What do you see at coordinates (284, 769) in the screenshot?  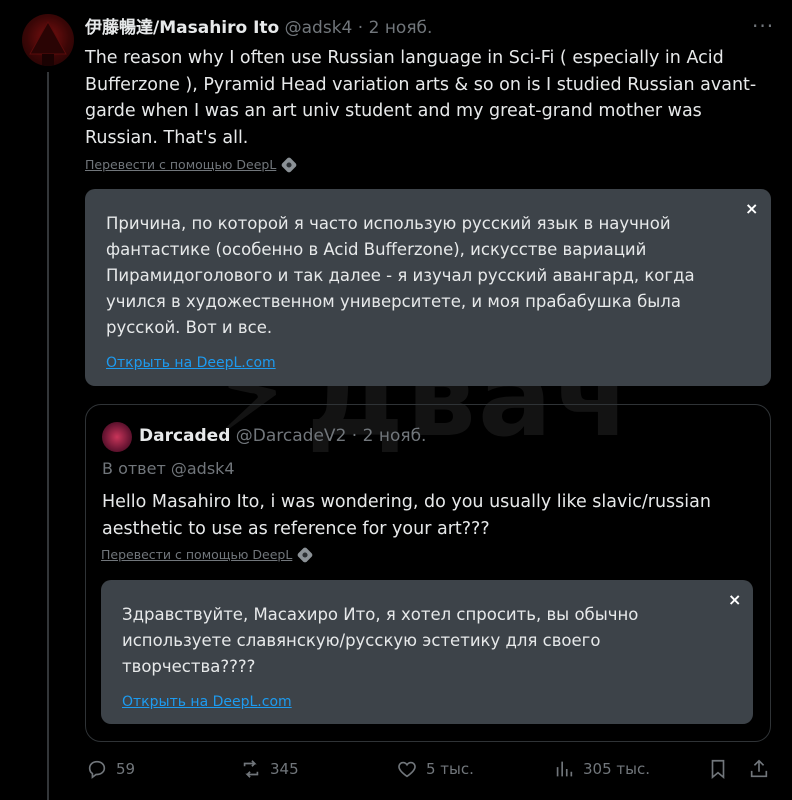 I see `repost-count: 345` at bounding box center [284, 769].